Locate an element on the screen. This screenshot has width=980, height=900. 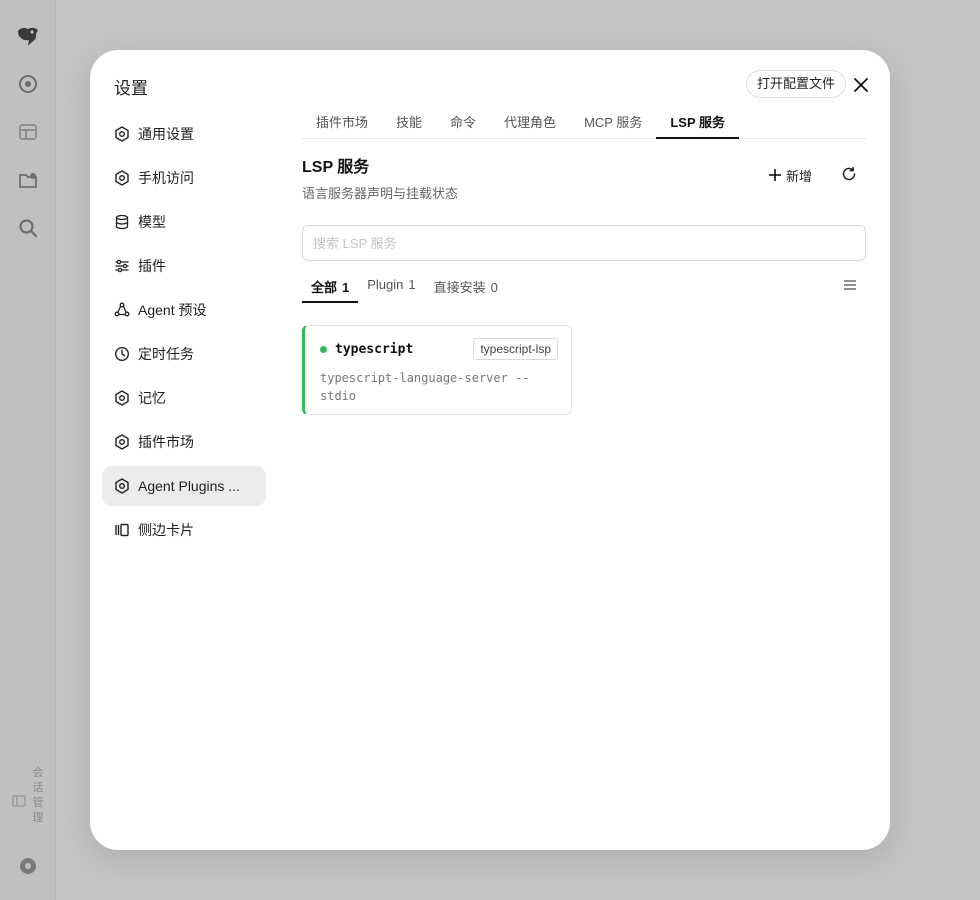
close-icon is located at coordinates (861, 85).